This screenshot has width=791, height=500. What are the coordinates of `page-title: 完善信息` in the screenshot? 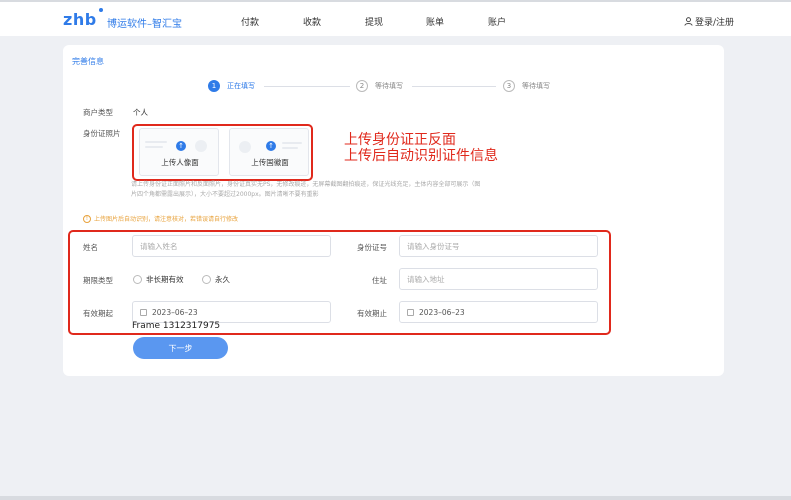 It's located at (88, 61).